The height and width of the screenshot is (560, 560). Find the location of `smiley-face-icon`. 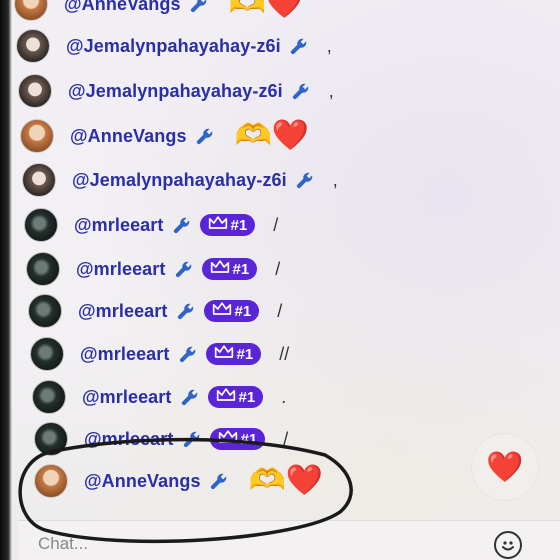

smiley-face-icon is located at coordinates (508, 546).